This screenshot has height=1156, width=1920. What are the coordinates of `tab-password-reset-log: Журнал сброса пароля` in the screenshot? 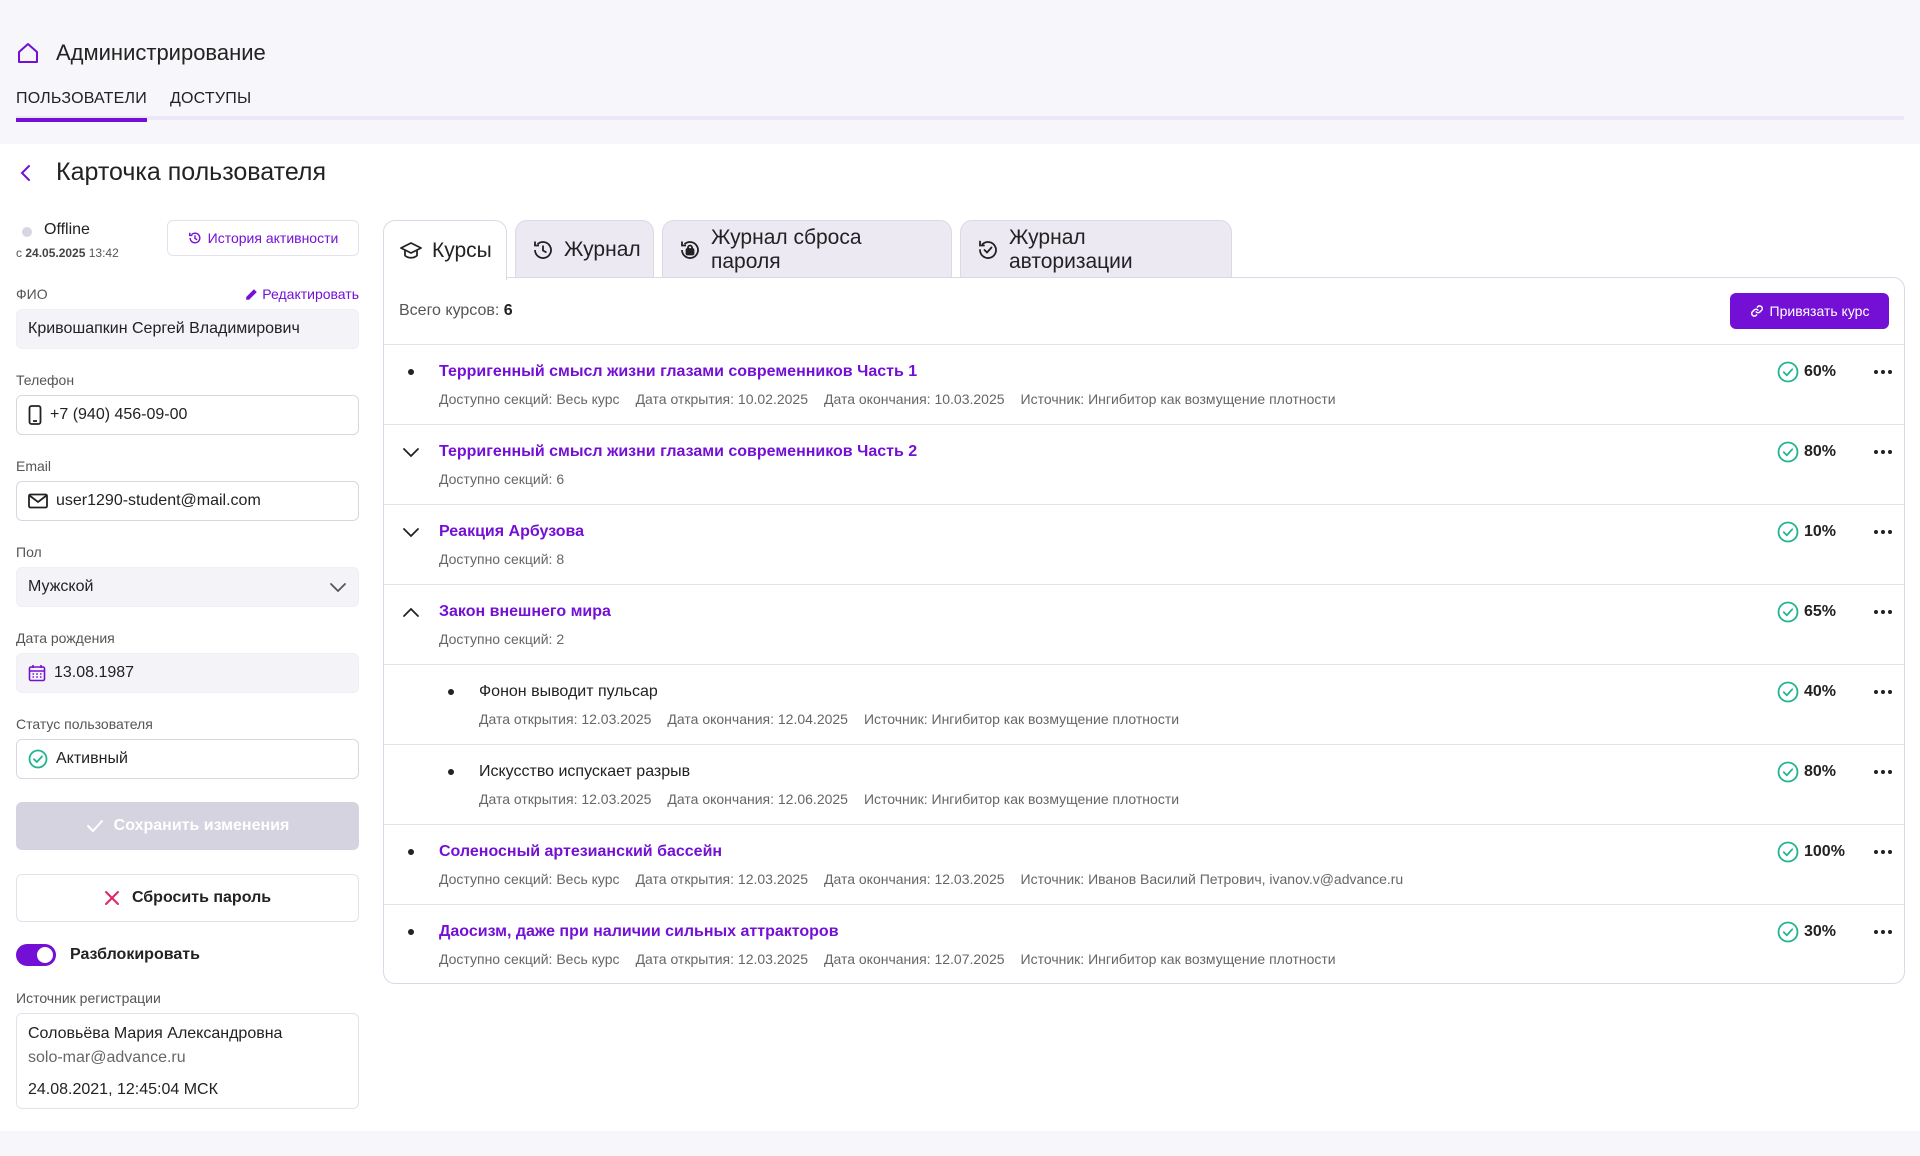 It's located at (807, 249).